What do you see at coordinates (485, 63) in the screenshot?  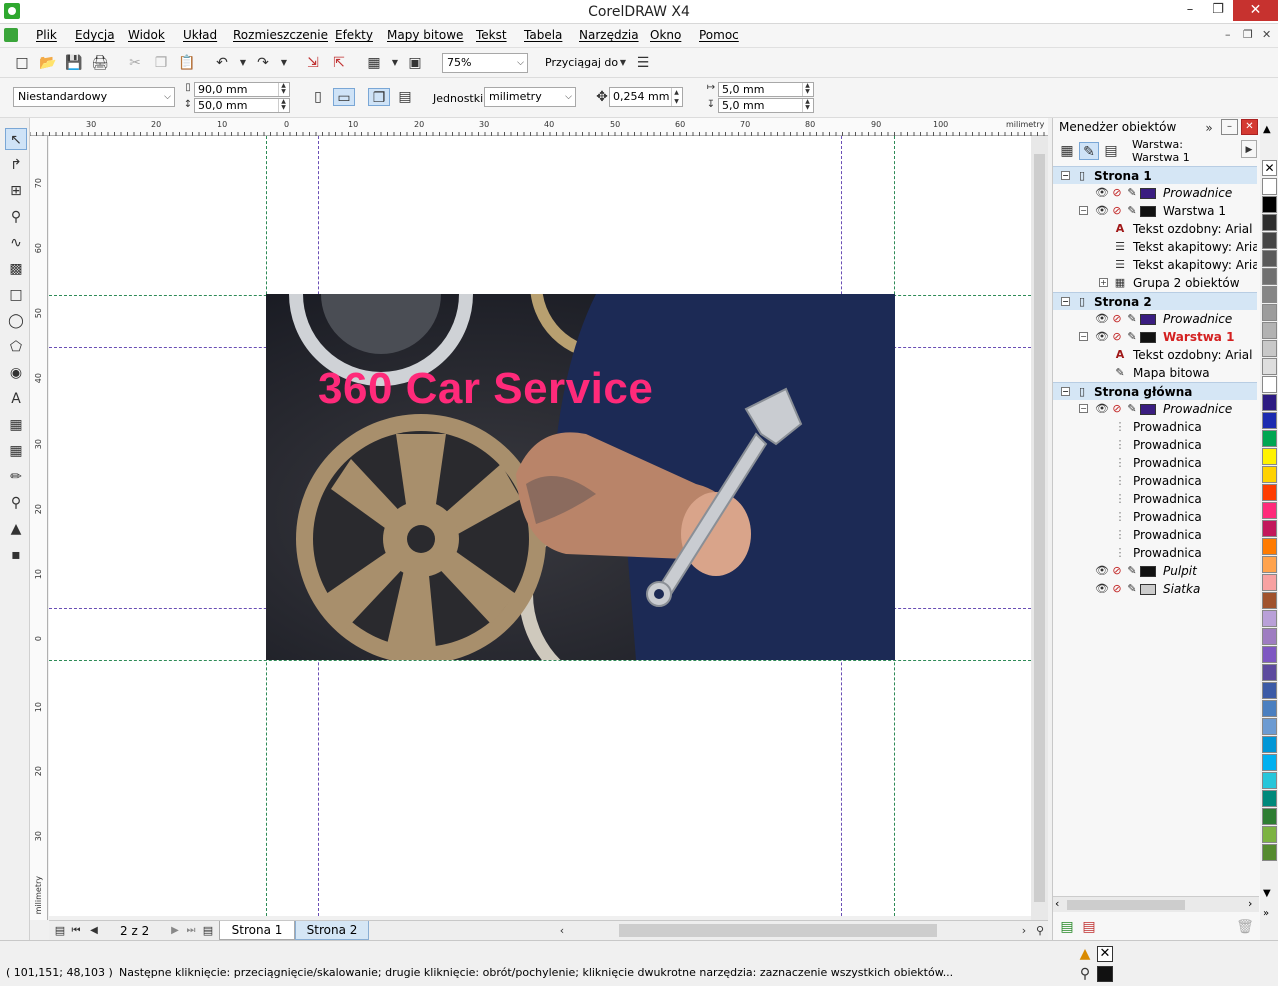 I see `zoom-level-select: 75% ⌵` at bounding box center [485, 63].